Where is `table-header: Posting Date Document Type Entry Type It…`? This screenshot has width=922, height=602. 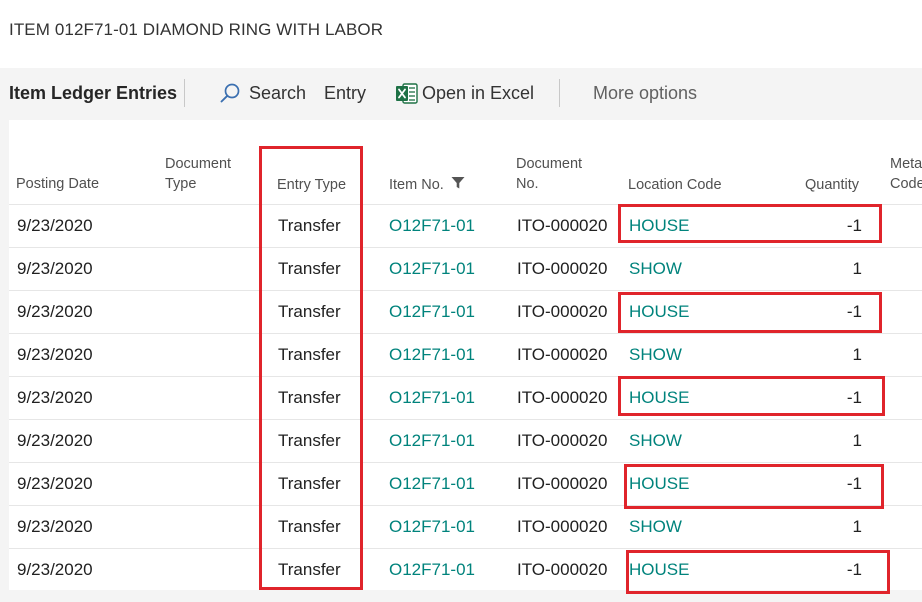 table-header: Posting Date Document Type Entry Type It… is located at coordinates (465, 162).